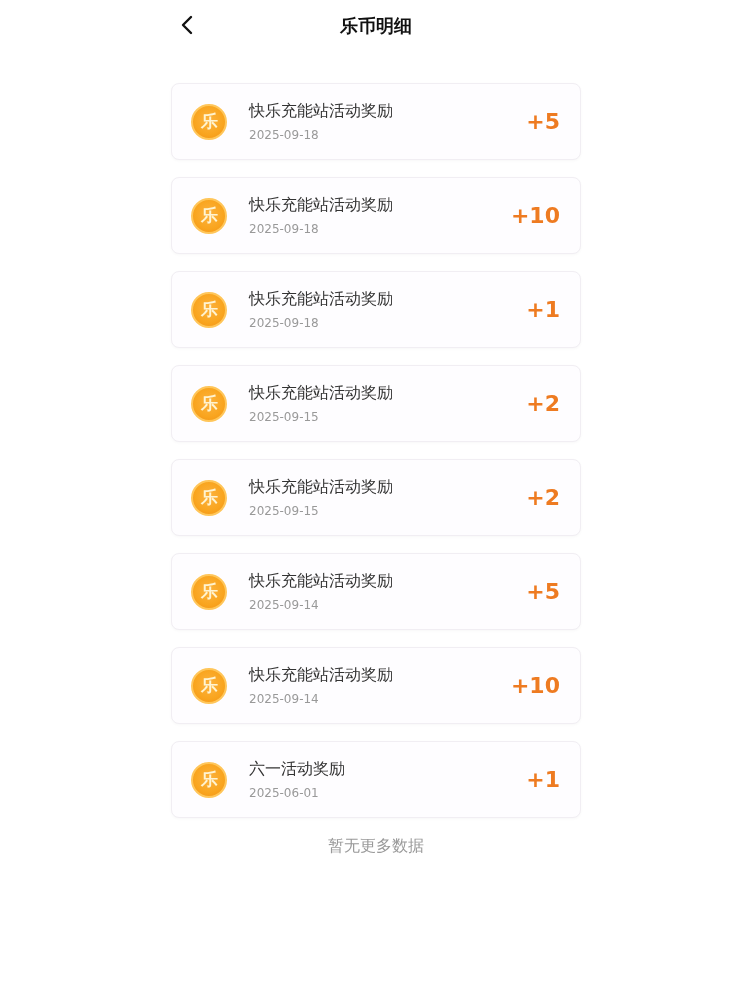  Describe the element at coordinates (284, 793) in the screenshot. I see `record-date: 2025-06-01` at that location.